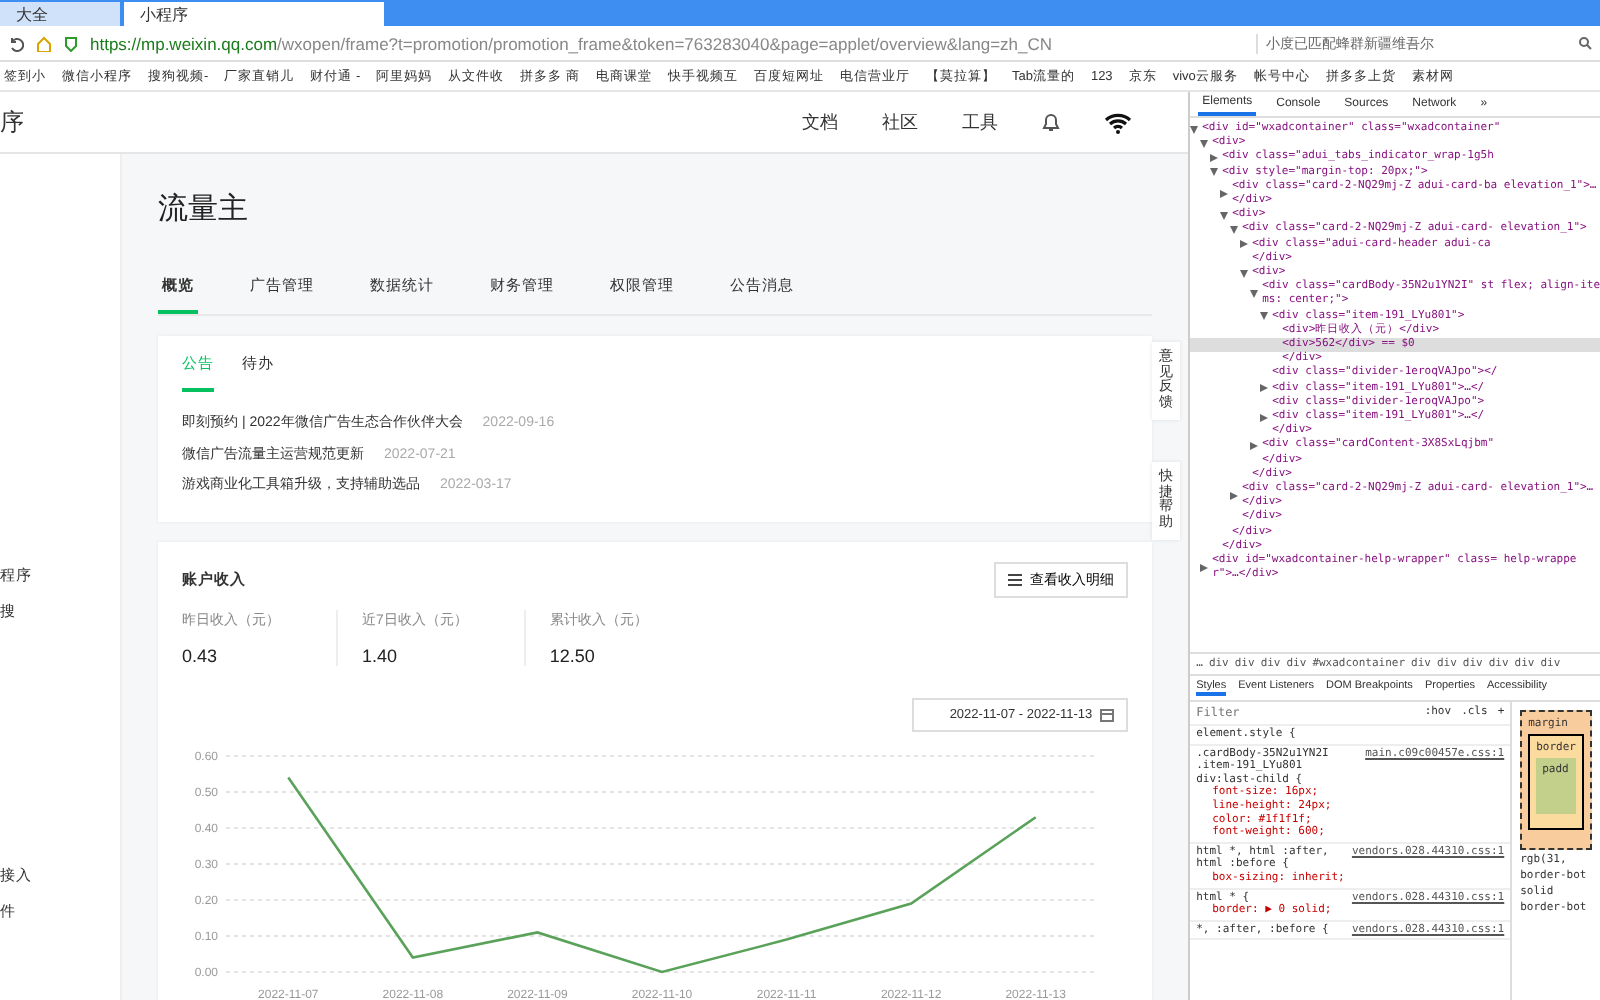 Image resolution: width=1600 pixels, height=1000 pixels. What do you see at coordinates (1118, 122) in the screenshot?
I see `wifi-icon` at bounding box center [1118, 122].